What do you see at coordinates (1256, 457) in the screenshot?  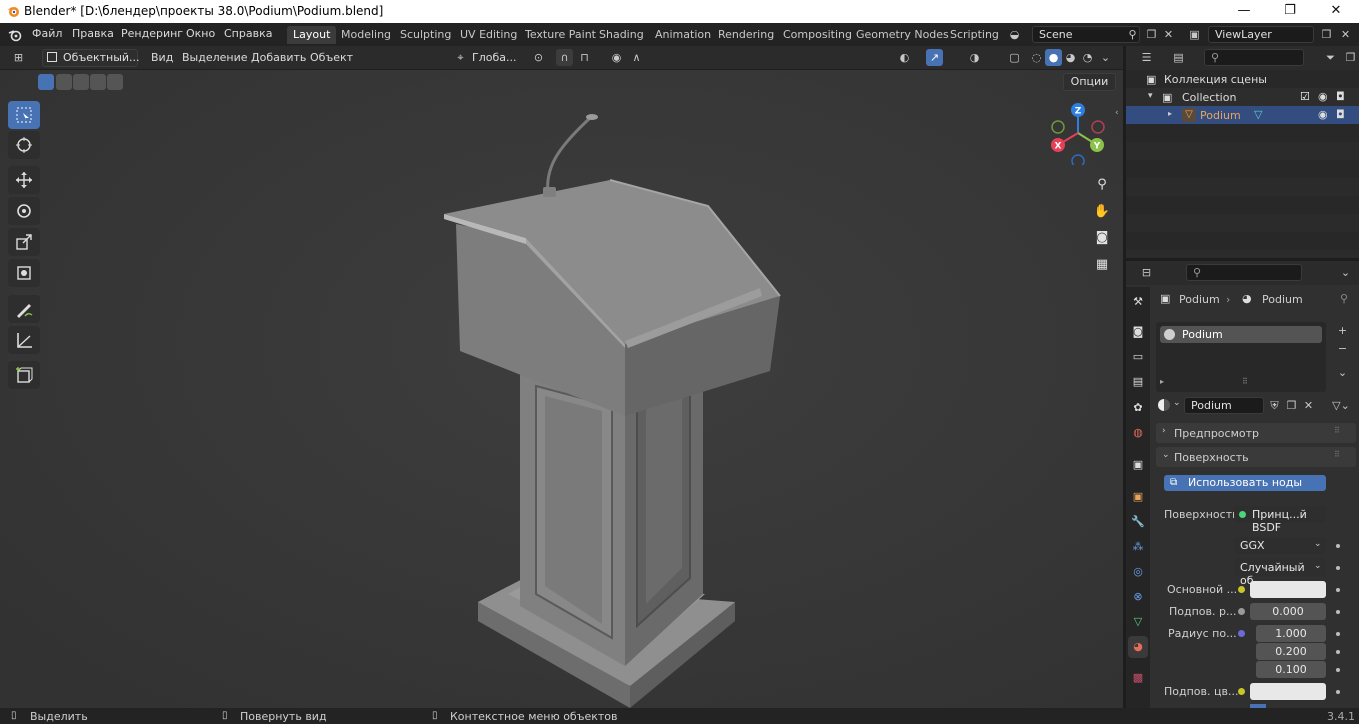 I see `panel-surface-header: ⌄ Поверхность ⠿` at bounding box center [1256, 457].